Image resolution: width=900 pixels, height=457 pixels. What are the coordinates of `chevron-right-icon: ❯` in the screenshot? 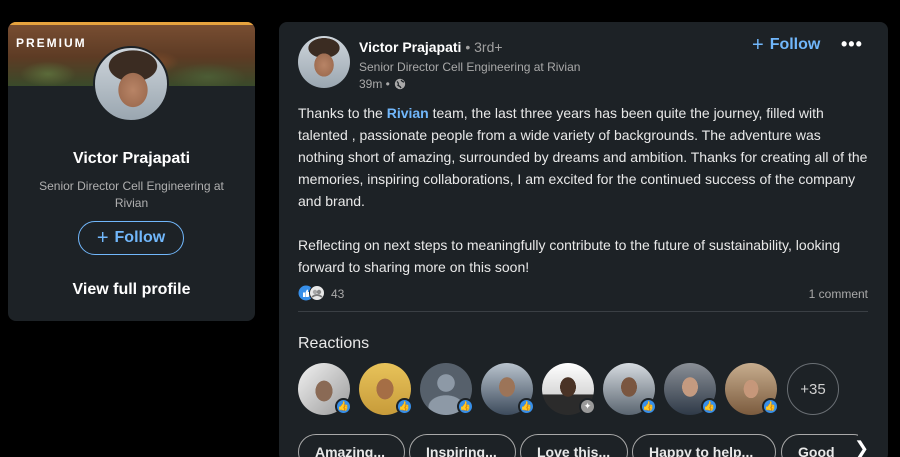 It's located at (861, 447).